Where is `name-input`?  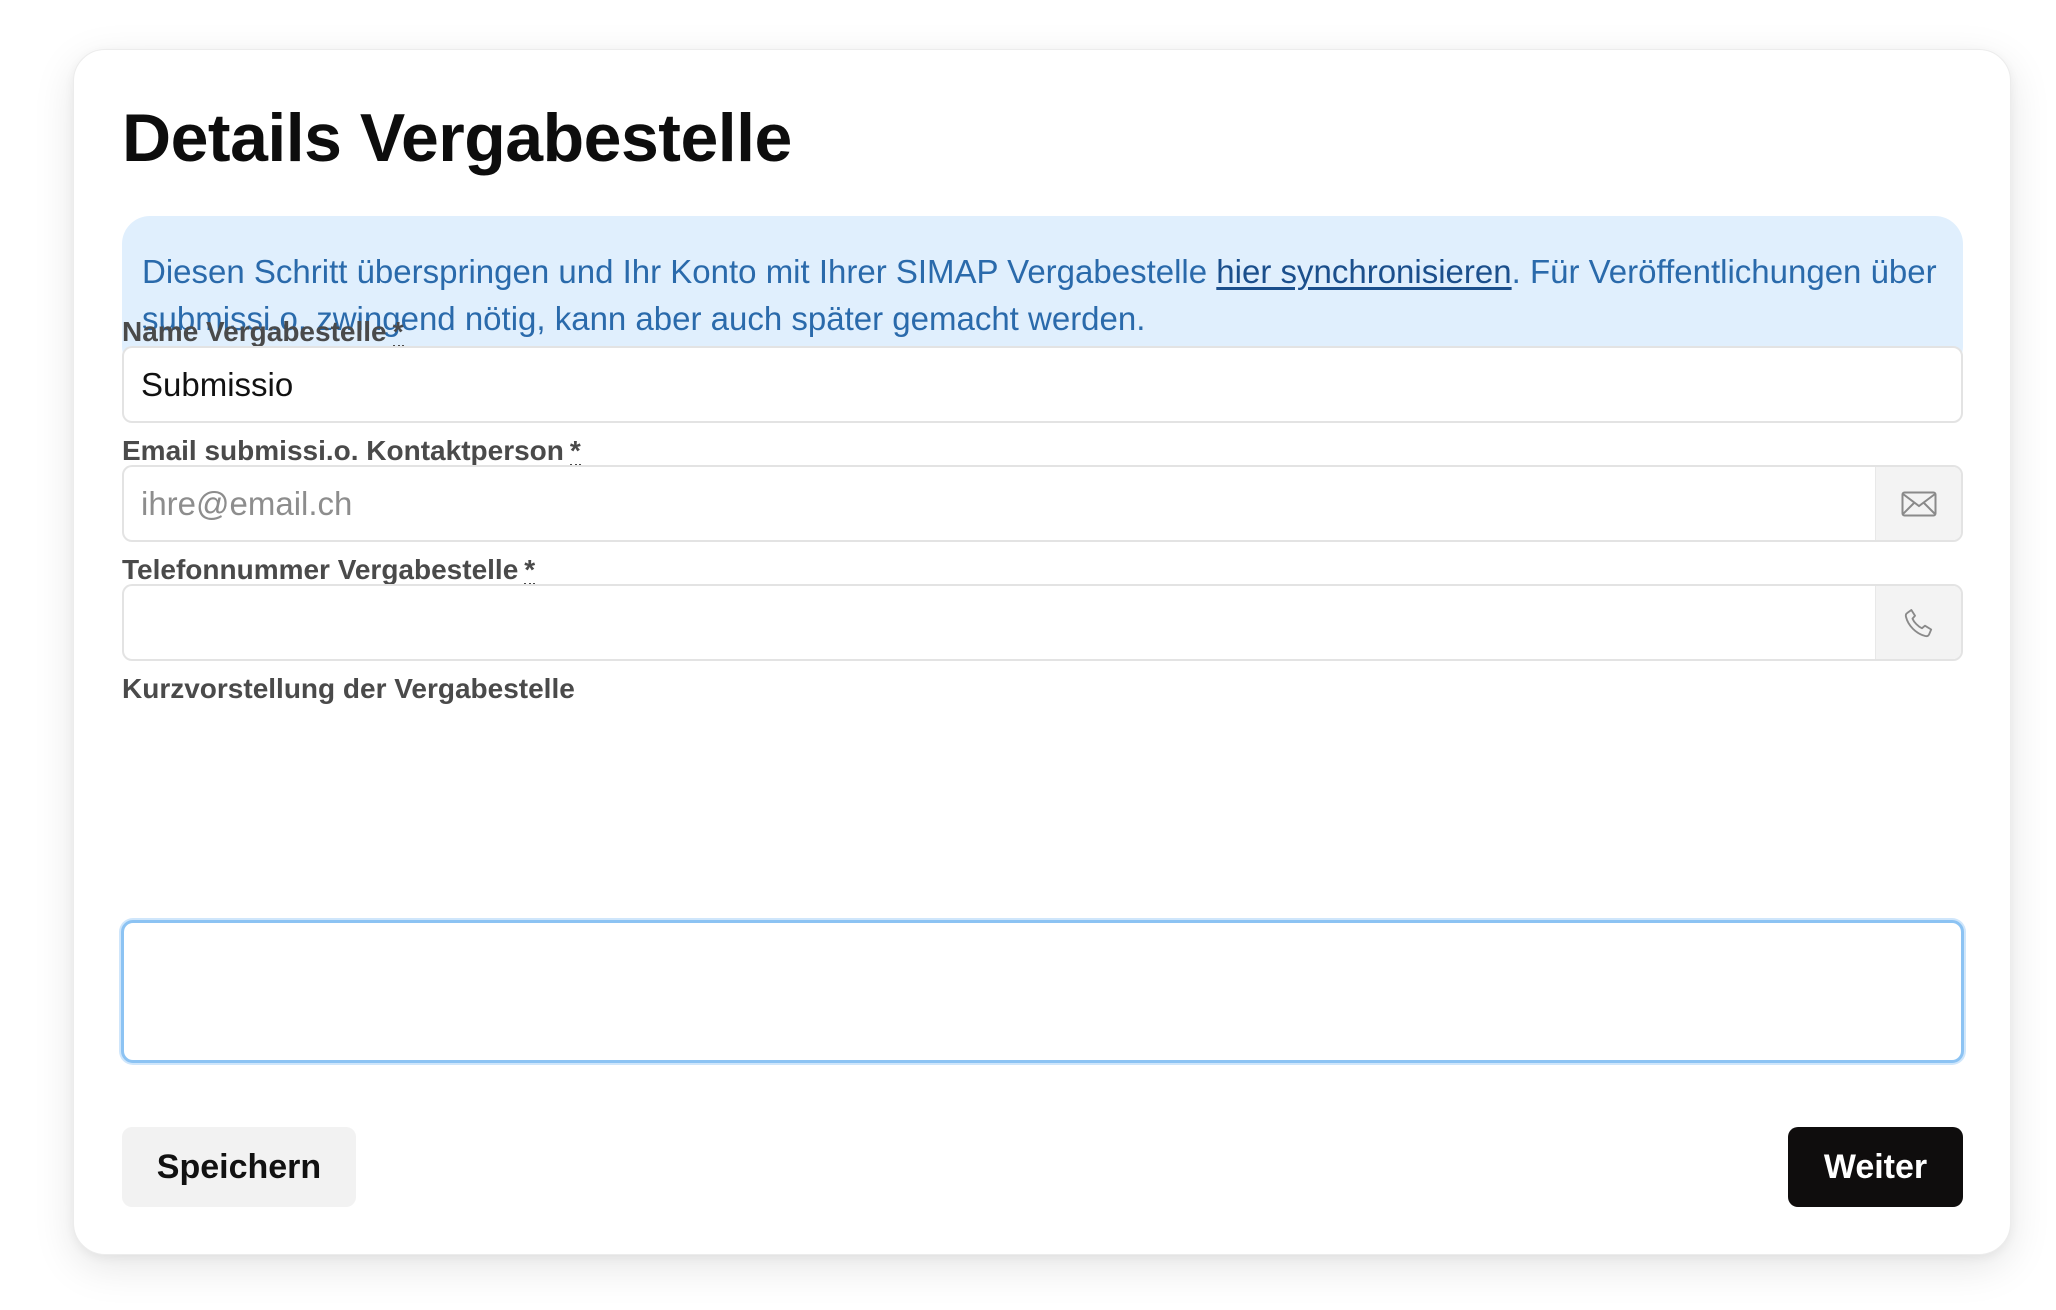
name-input is located at coordinates (1042, 384).